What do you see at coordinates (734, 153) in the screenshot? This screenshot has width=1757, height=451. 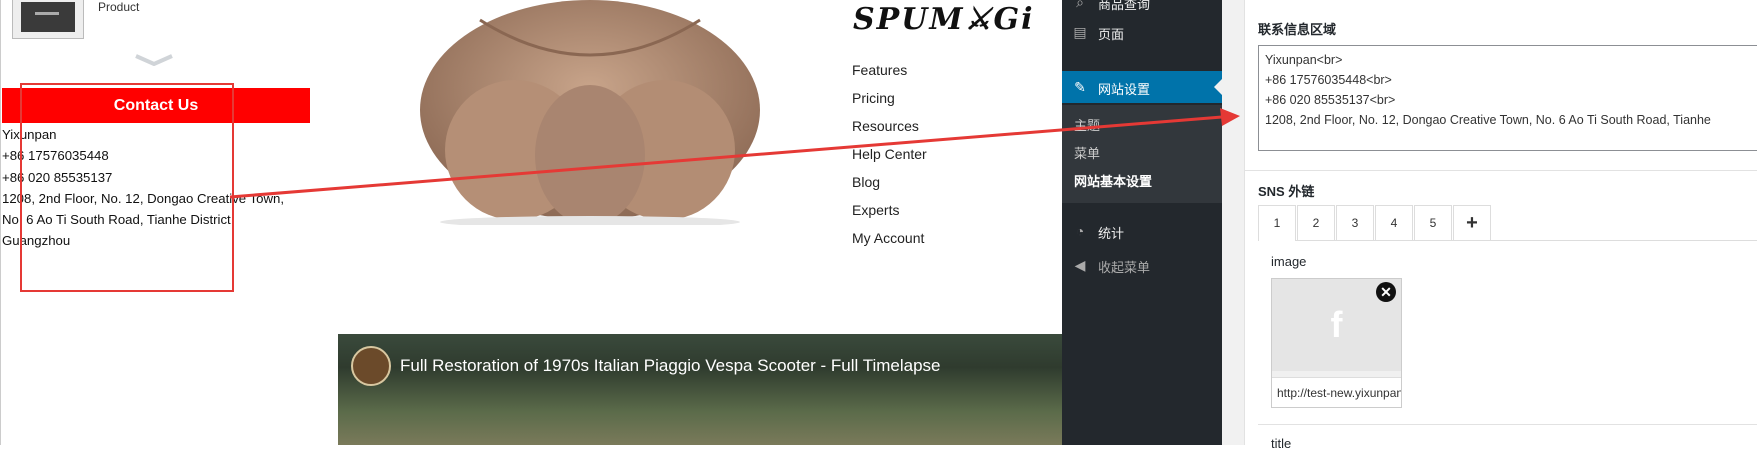 I see `annotation-arrow` at bounding box center [734, 153].